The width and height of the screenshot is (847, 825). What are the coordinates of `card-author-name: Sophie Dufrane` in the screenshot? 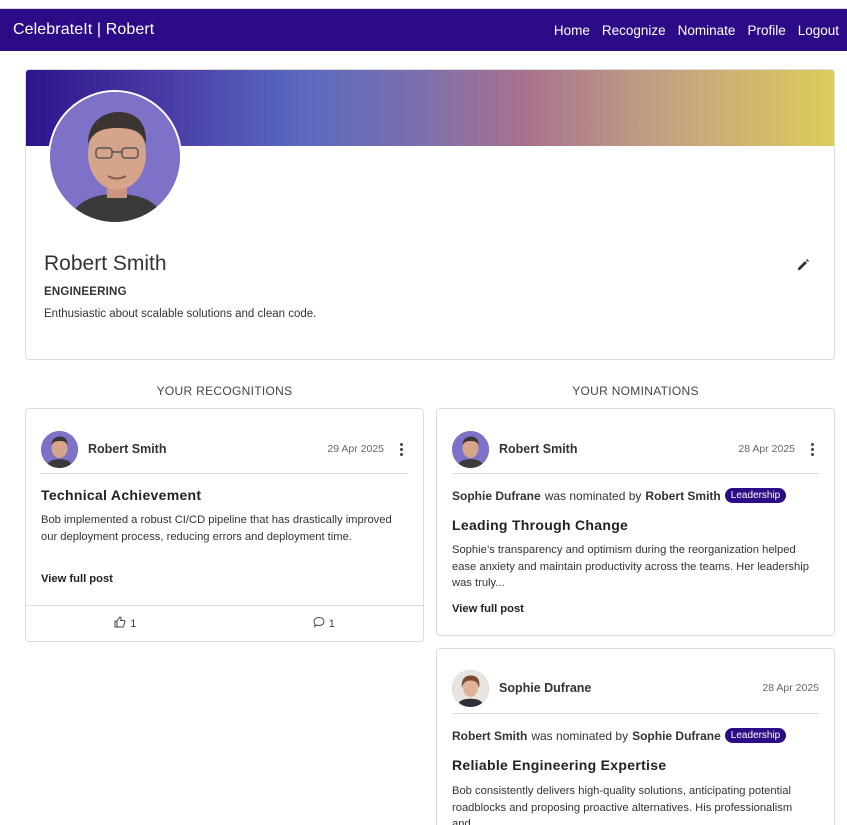 It's located at (545, 688).